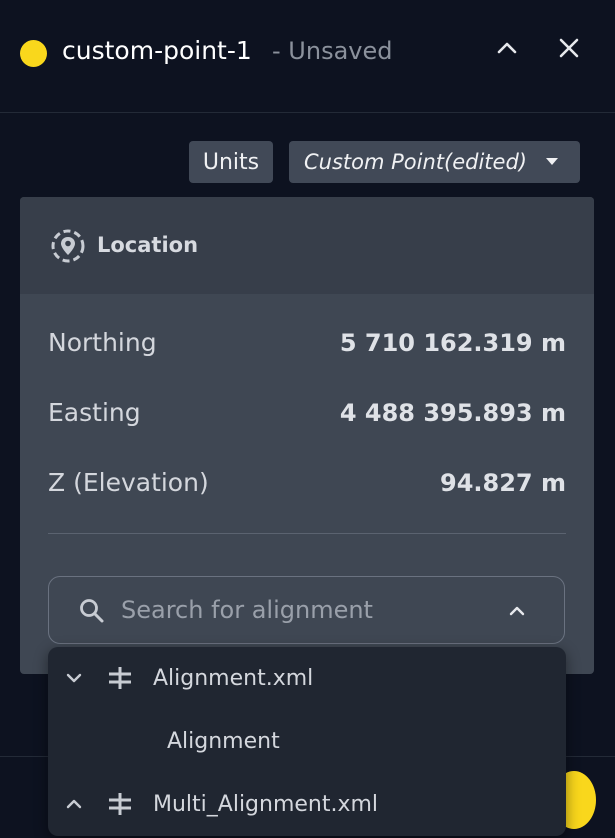 Image resolution: width=615 pixels, height=838 pixels. I want to click on northing-label: Northing, so click(102, 342).